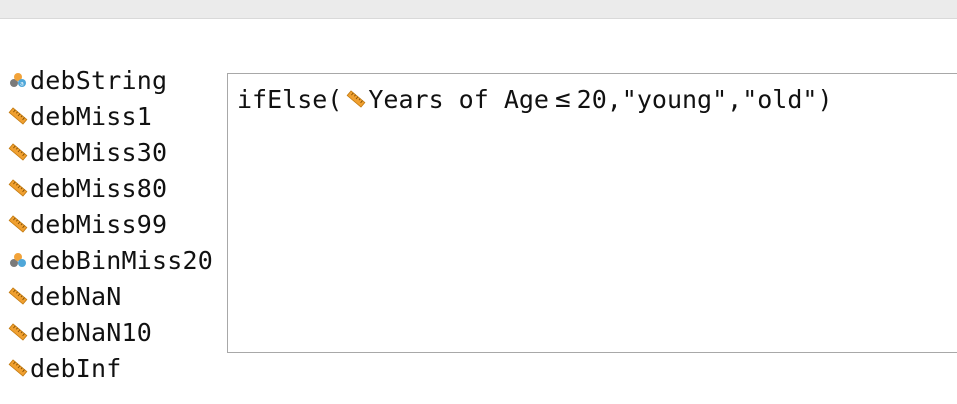 This screenshot has height=404, width=957. I want to click on variable-label: debMiss30, so click(99, 152).